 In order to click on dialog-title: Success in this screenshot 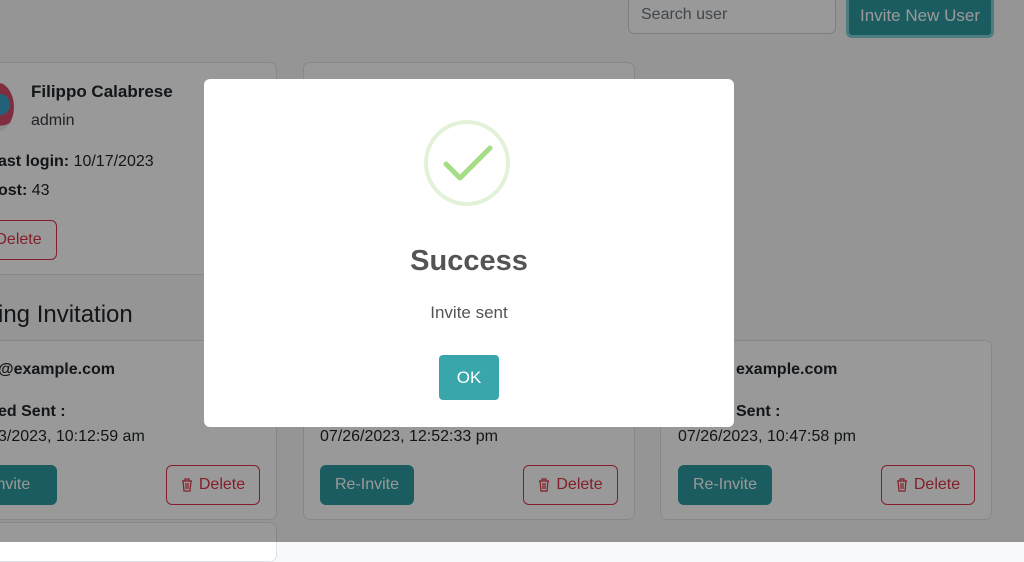, I will do `click(469, 261)`.